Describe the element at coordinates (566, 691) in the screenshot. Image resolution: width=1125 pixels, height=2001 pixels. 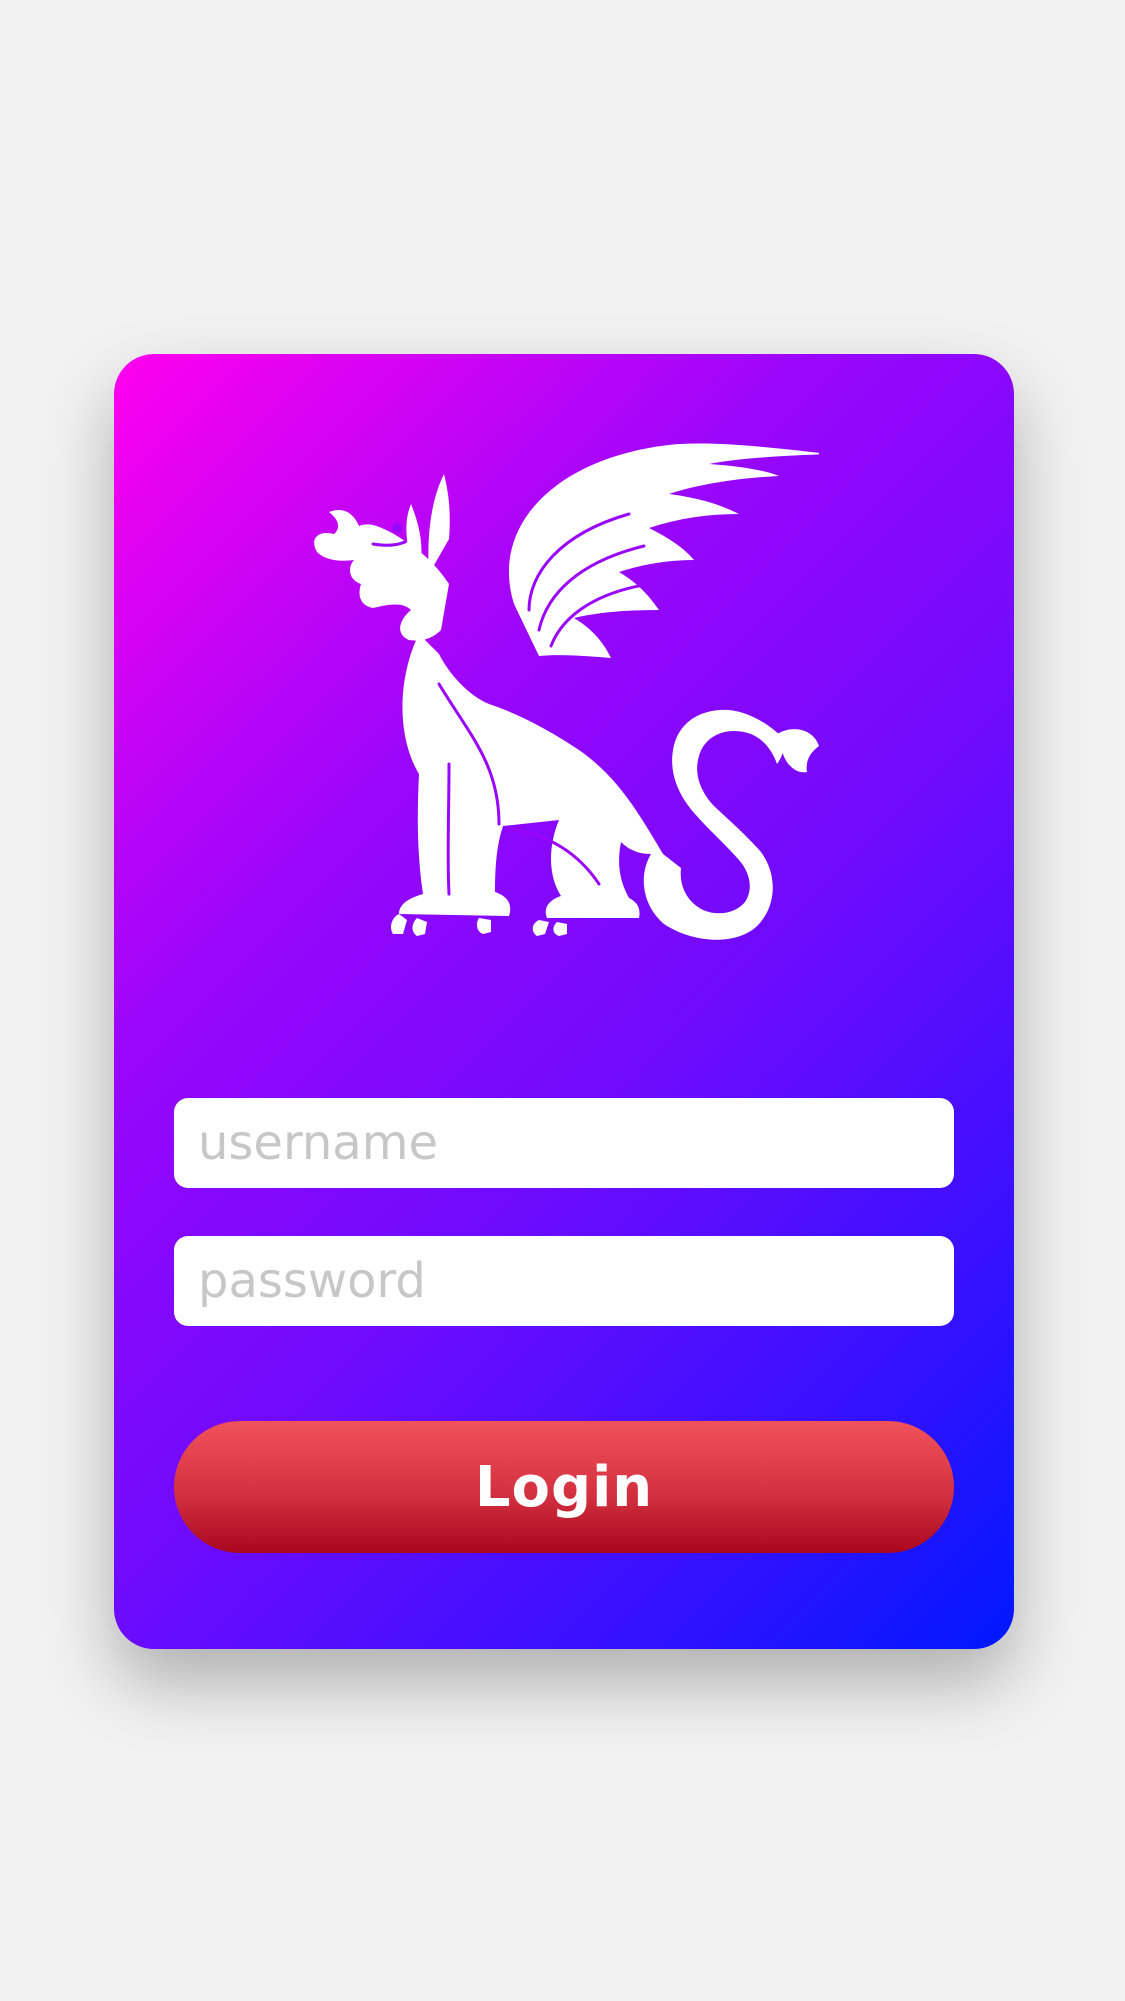
I see `winged-dragon-icon` at that location.